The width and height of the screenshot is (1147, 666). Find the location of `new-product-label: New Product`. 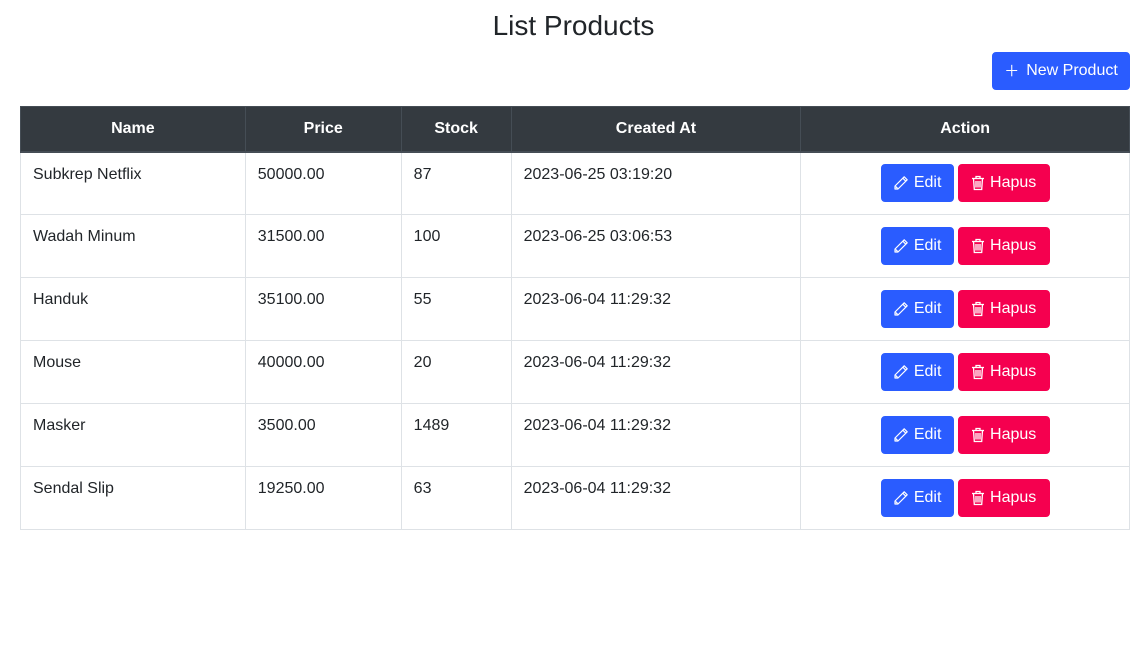

new-product-label: New Product is located at coordinates (1072, 70).